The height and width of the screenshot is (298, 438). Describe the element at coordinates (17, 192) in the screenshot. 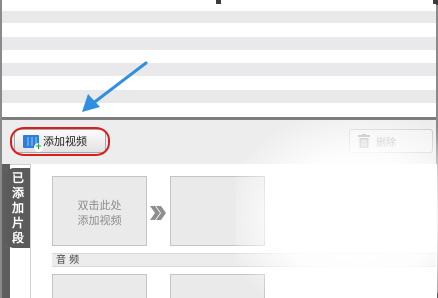

I see `tab-char: 添` at that location.